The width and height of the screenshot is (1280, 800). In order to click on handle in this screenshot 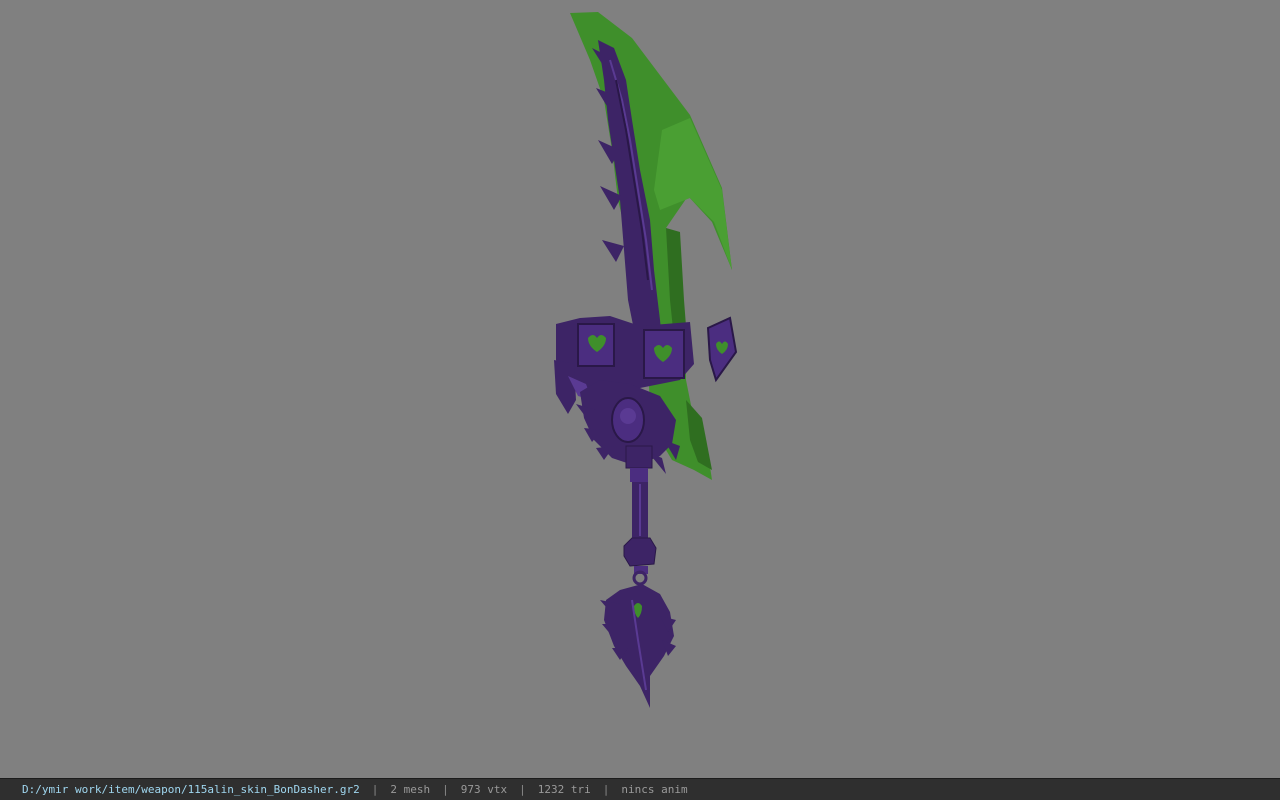, I will do `click(640, 515)`.